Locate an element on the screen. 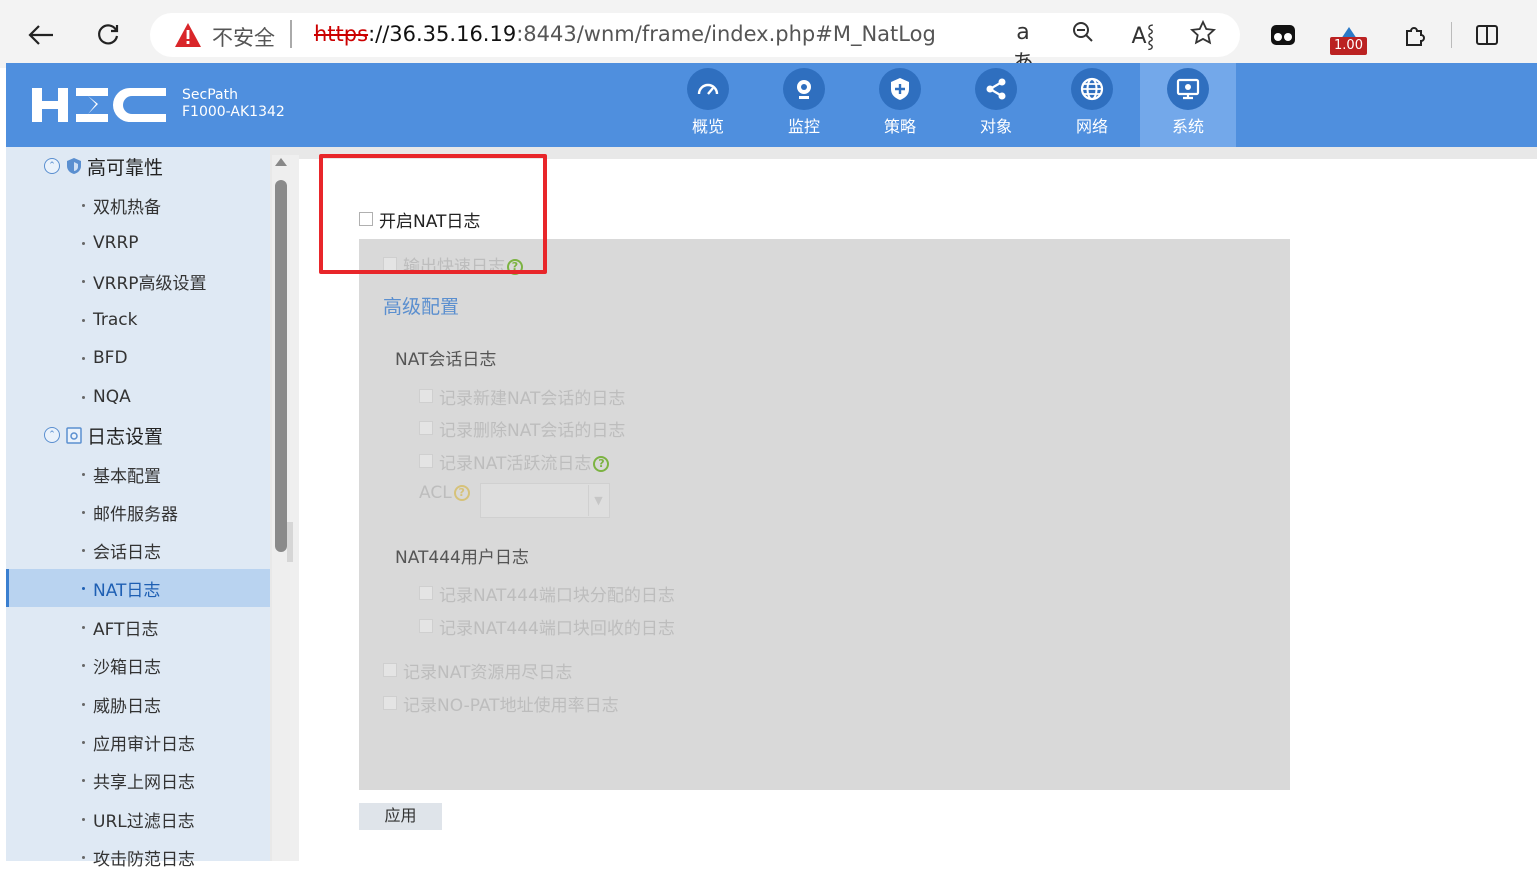 The image size is (1537, 876). sidebar-item-label: NAT日志 is located at coordinates (127, 590).